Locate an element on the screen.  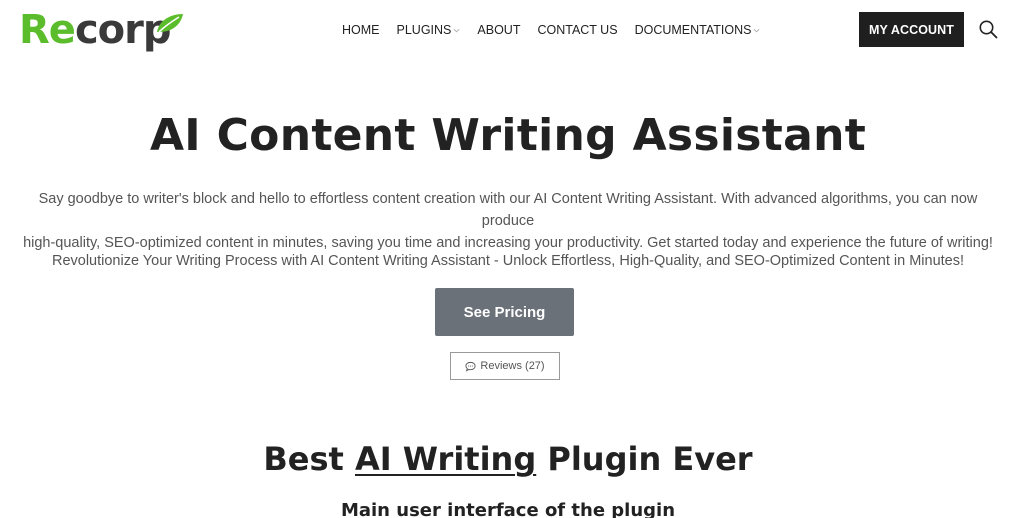
logo-text: Recorp is located at coordinates (95, 30).